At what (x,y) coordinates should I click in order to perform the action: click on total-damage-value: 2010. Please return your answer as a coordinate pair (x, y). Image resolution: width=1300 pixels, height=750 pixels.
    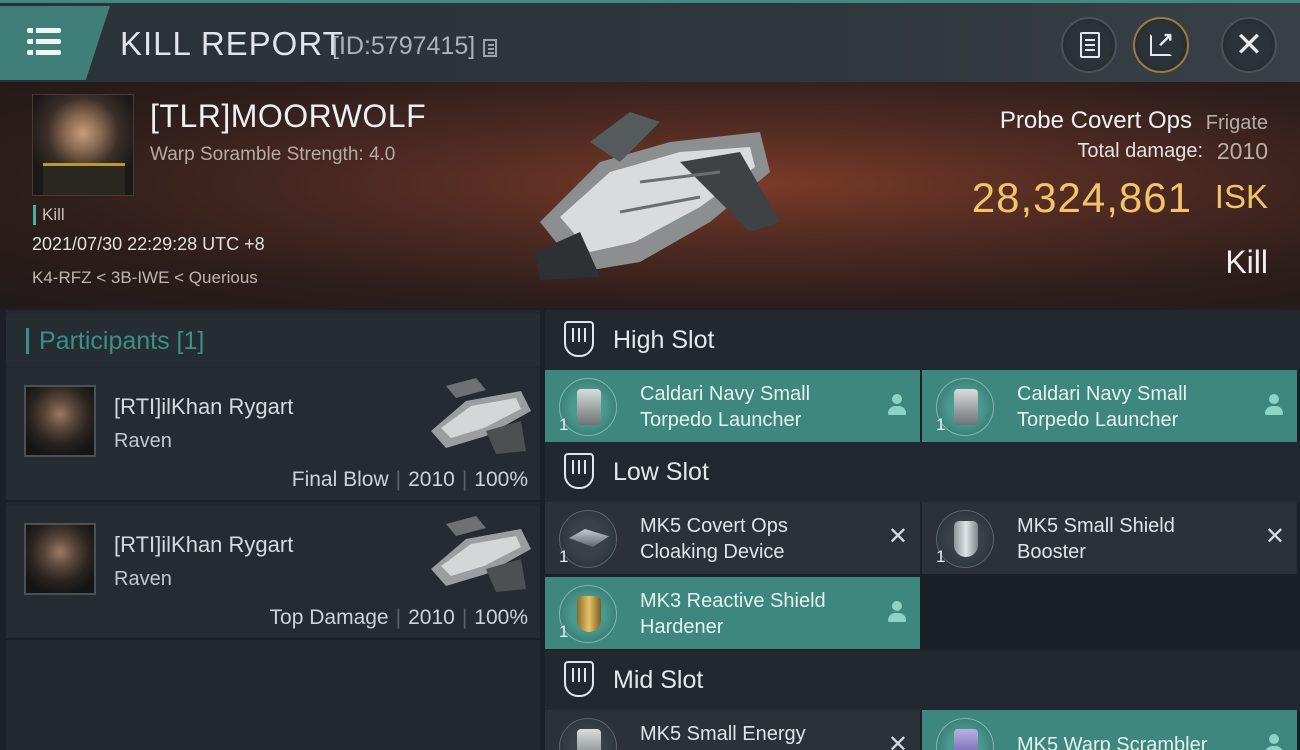
    Looking at the image, I should click on (1242, 151).